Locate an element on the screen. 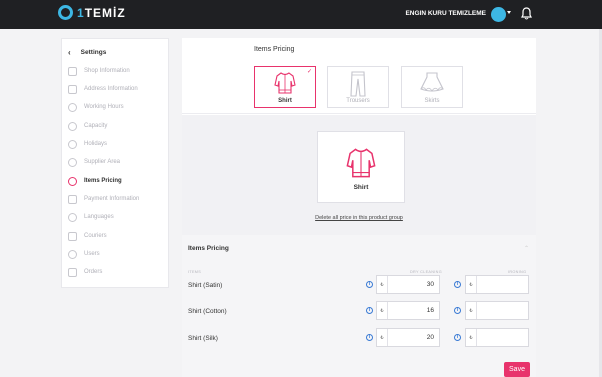  save-button: Save is located at coordinates (517, 369).